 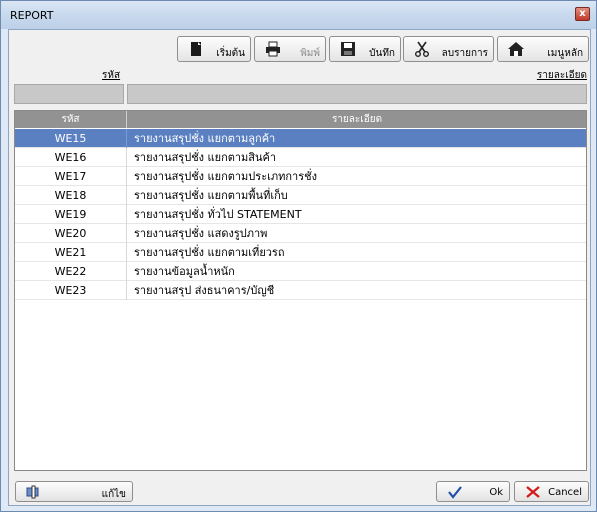 I want to click on detail-filter-field, so click(x=357, y=94).